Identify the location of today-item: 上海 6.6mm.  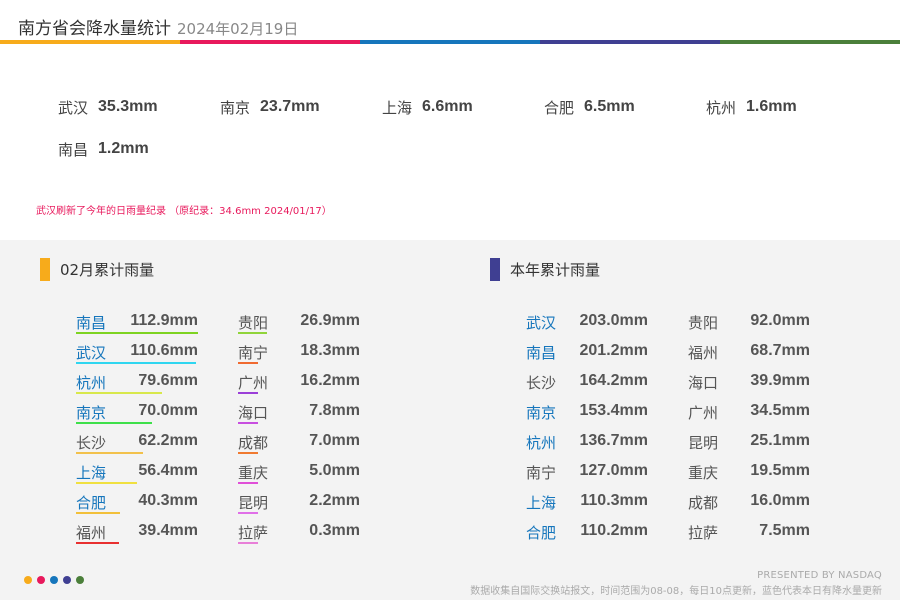
(463, 107).